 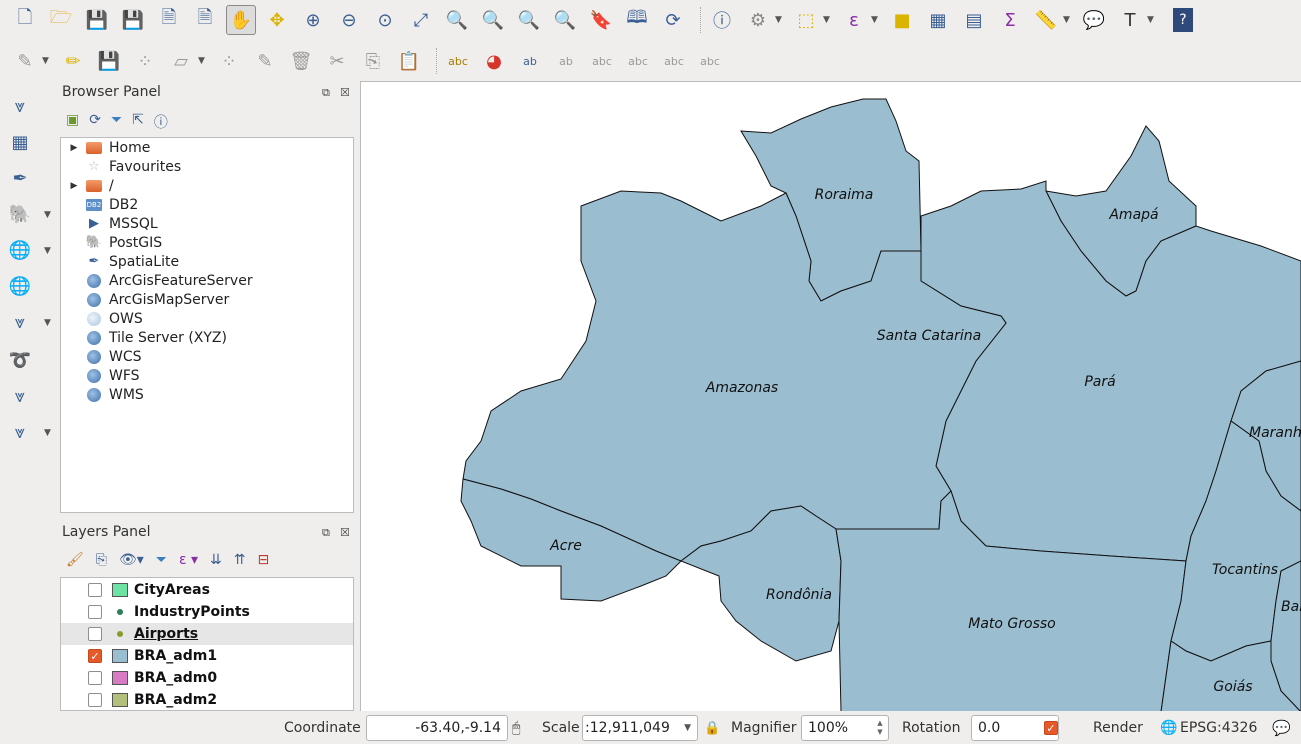 What do you see at coordinates (880, 728) in the screenshot?
I see `spin-arrows-icon: ▲▼` at bounding box center [880, 728].